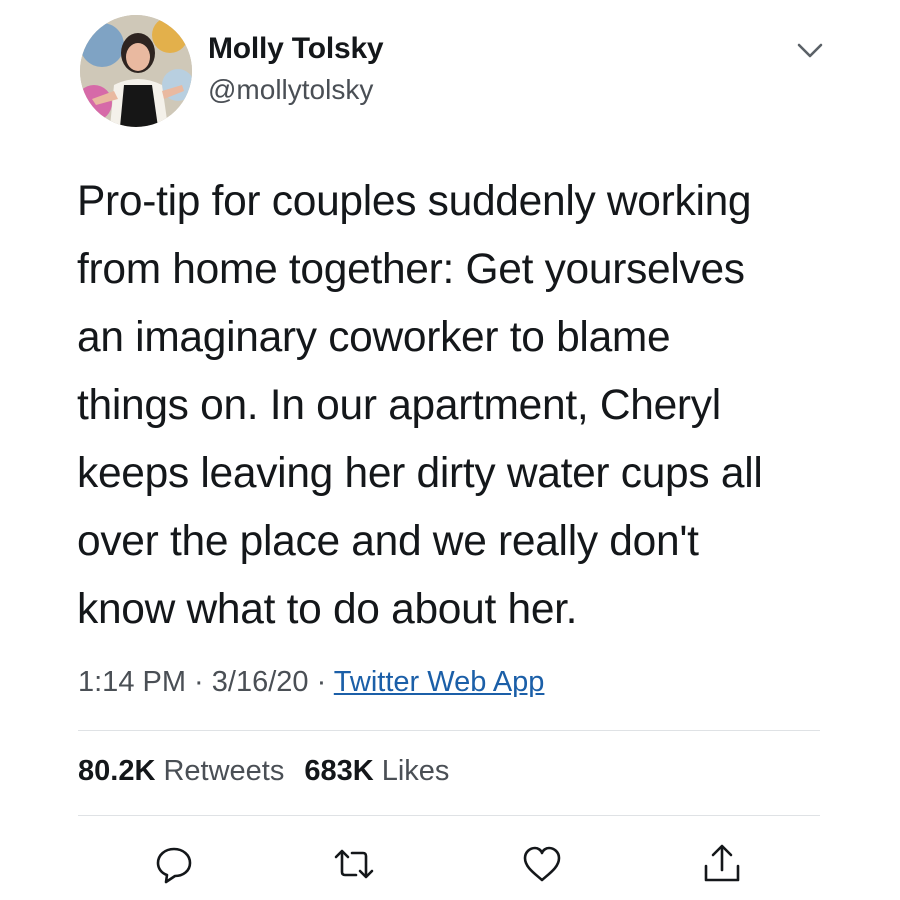  Describe the element at coordinates (439, 682) in the screenshot. I see `tweet-source-link: Twitter Web App` at that location.